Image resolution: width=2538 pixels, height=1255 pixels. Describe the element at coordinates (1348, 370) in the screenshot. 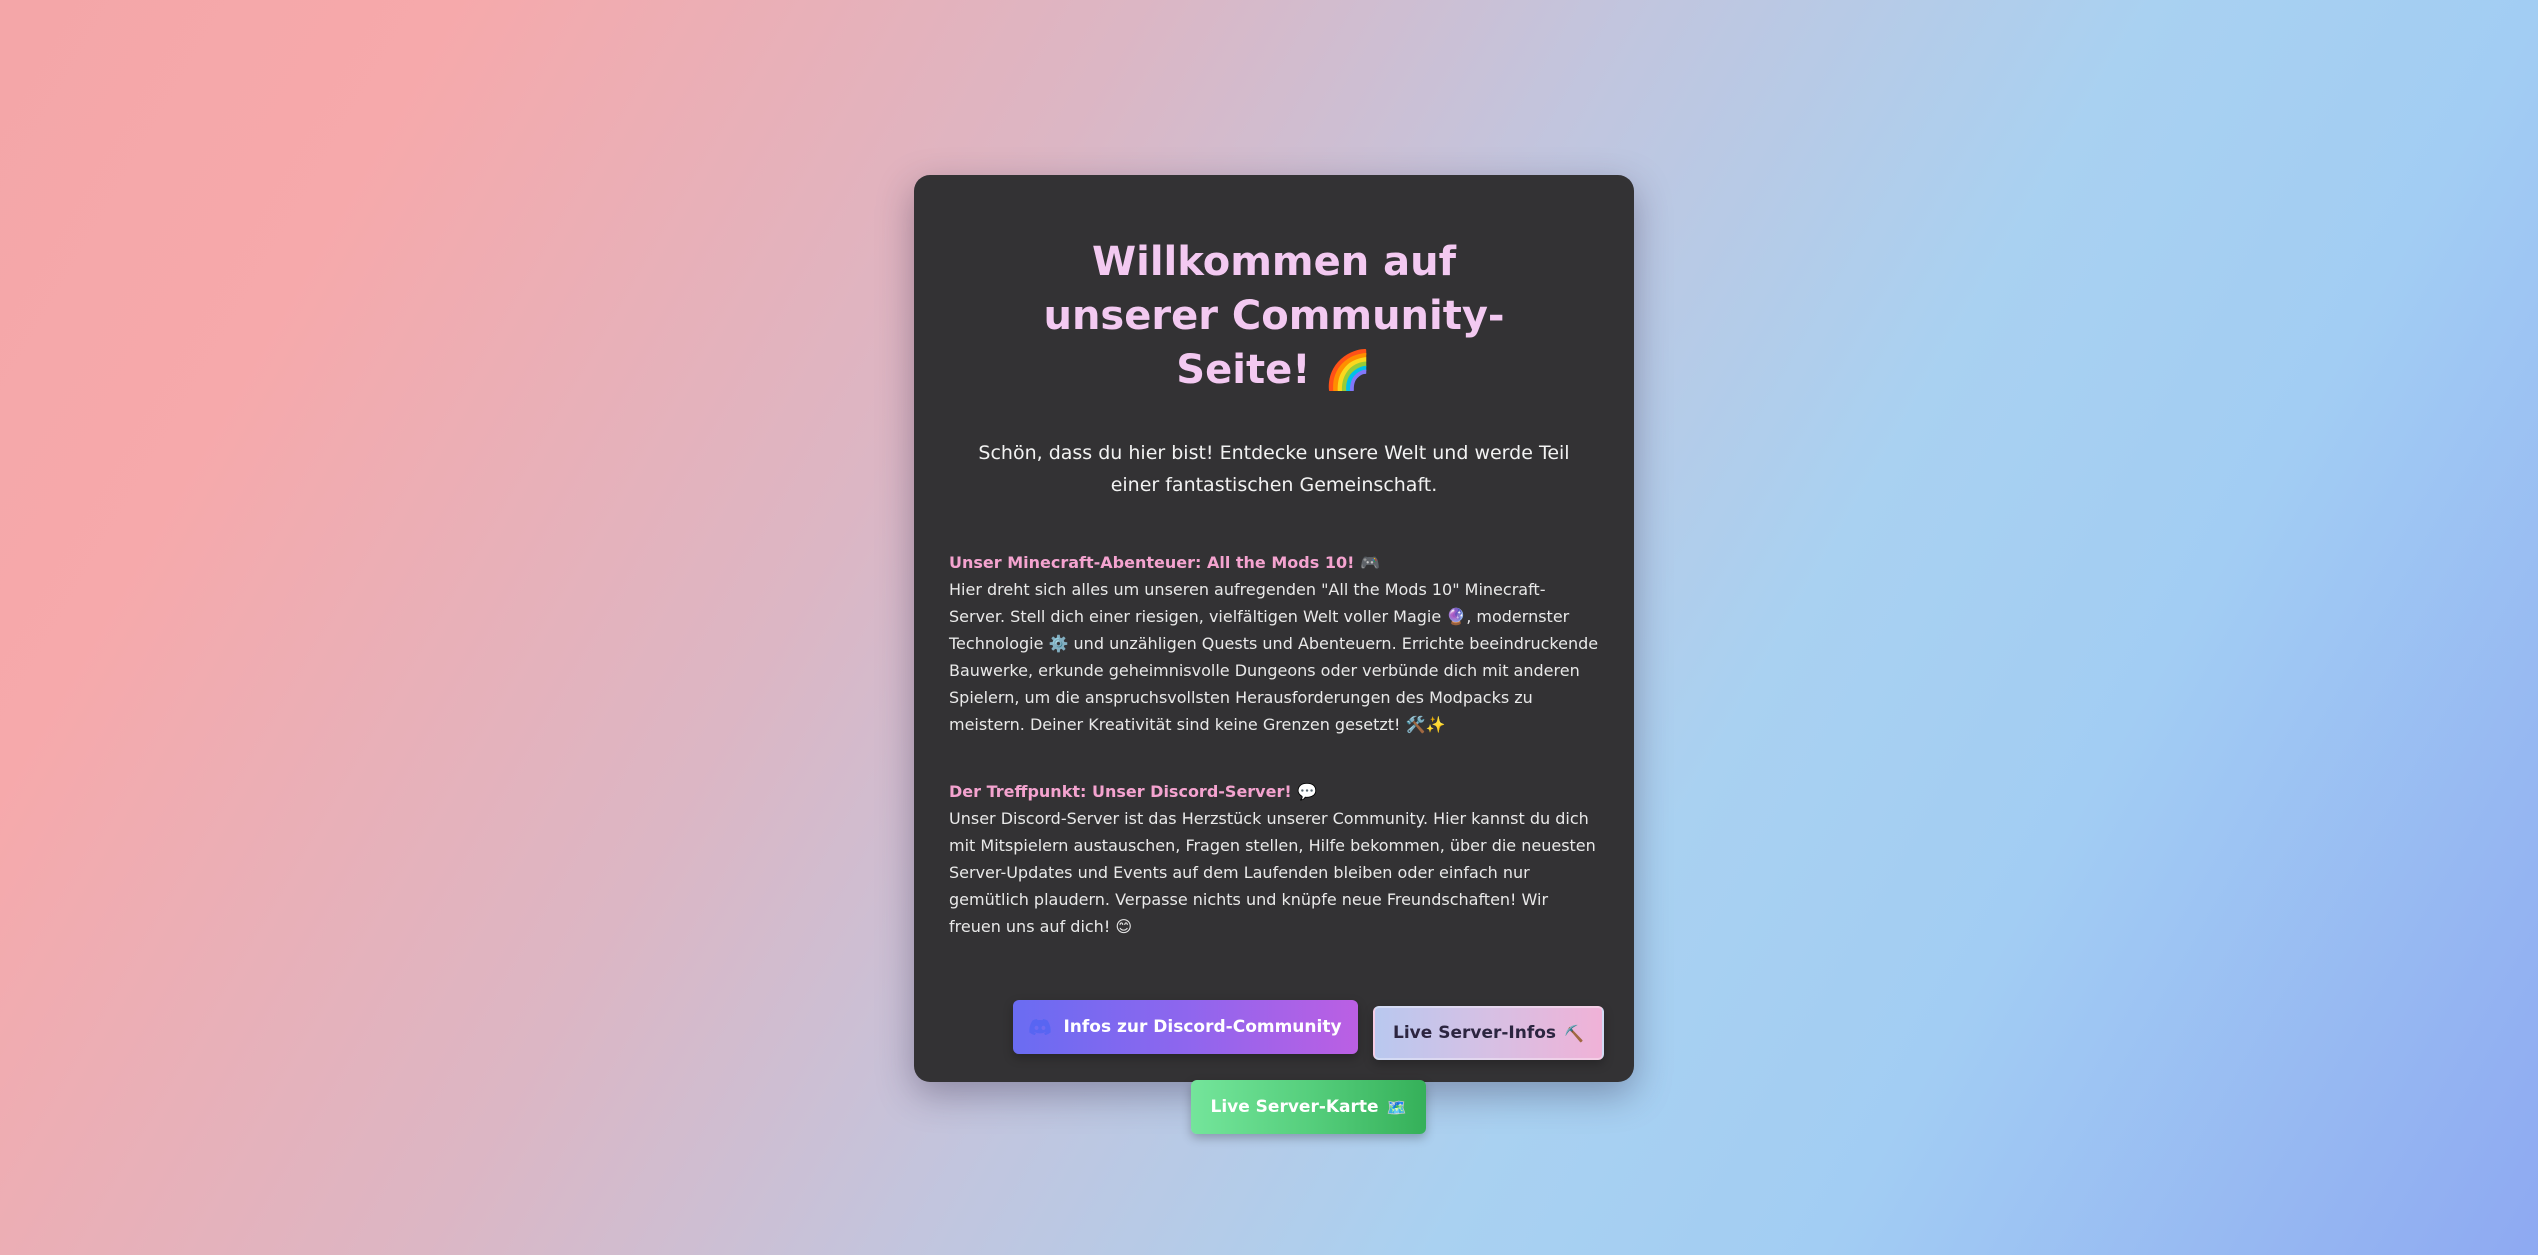

I see `rainbow-icon: 🌈` at that location.